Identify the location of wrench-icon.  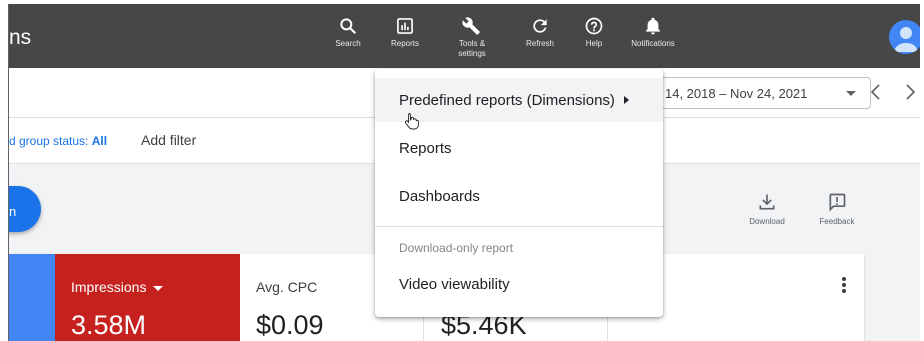
(471, 26).